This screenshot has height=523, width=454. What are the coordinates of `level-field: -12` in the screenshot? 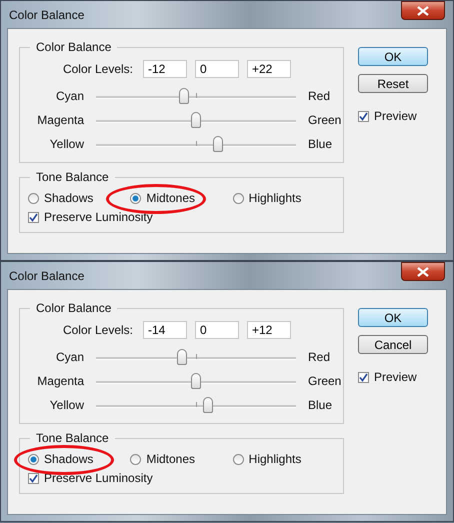 It's located at (165, 69).